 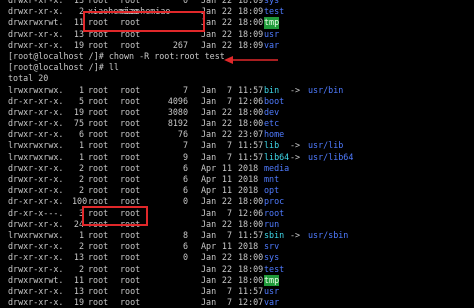 What do you see at coordinates (239, 302) in the screenshot?
I see `listing-row: drwxr-xr-x. 19 root root Jan 7 12:07 var` at bounding box center [239, 302].